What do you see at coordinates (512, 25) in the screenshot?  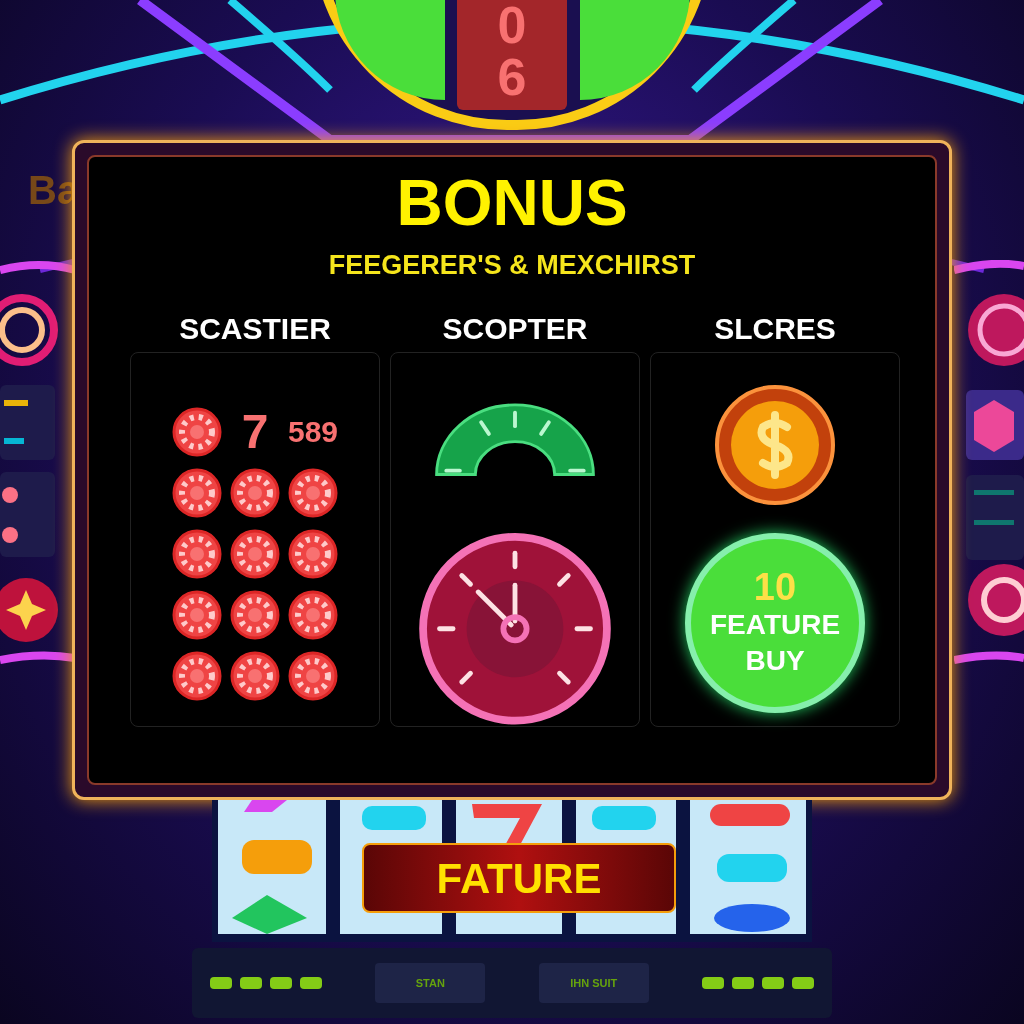 I see `sign-digit: 0` at bounding box center [512, 25].